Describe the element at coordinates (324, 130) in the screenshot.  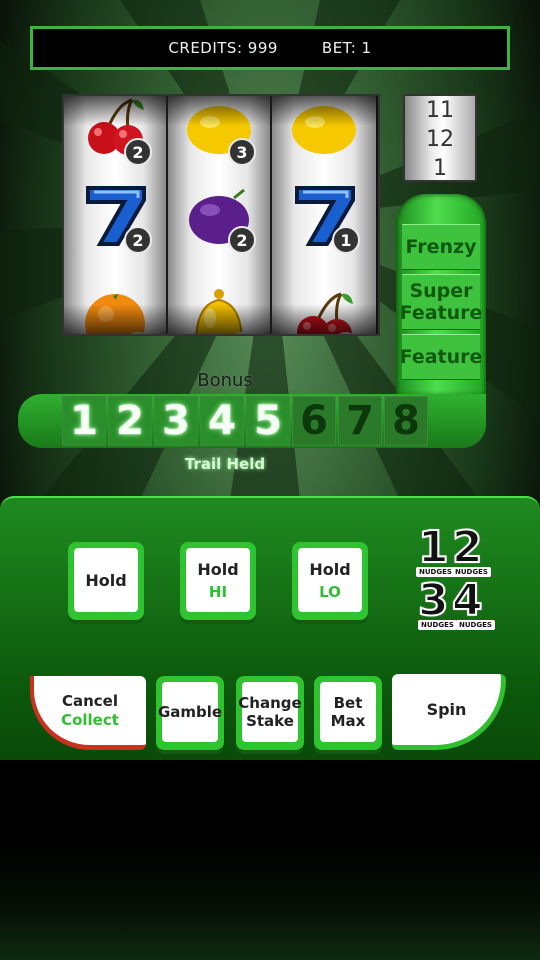
I see `lemon-icon` at that location.